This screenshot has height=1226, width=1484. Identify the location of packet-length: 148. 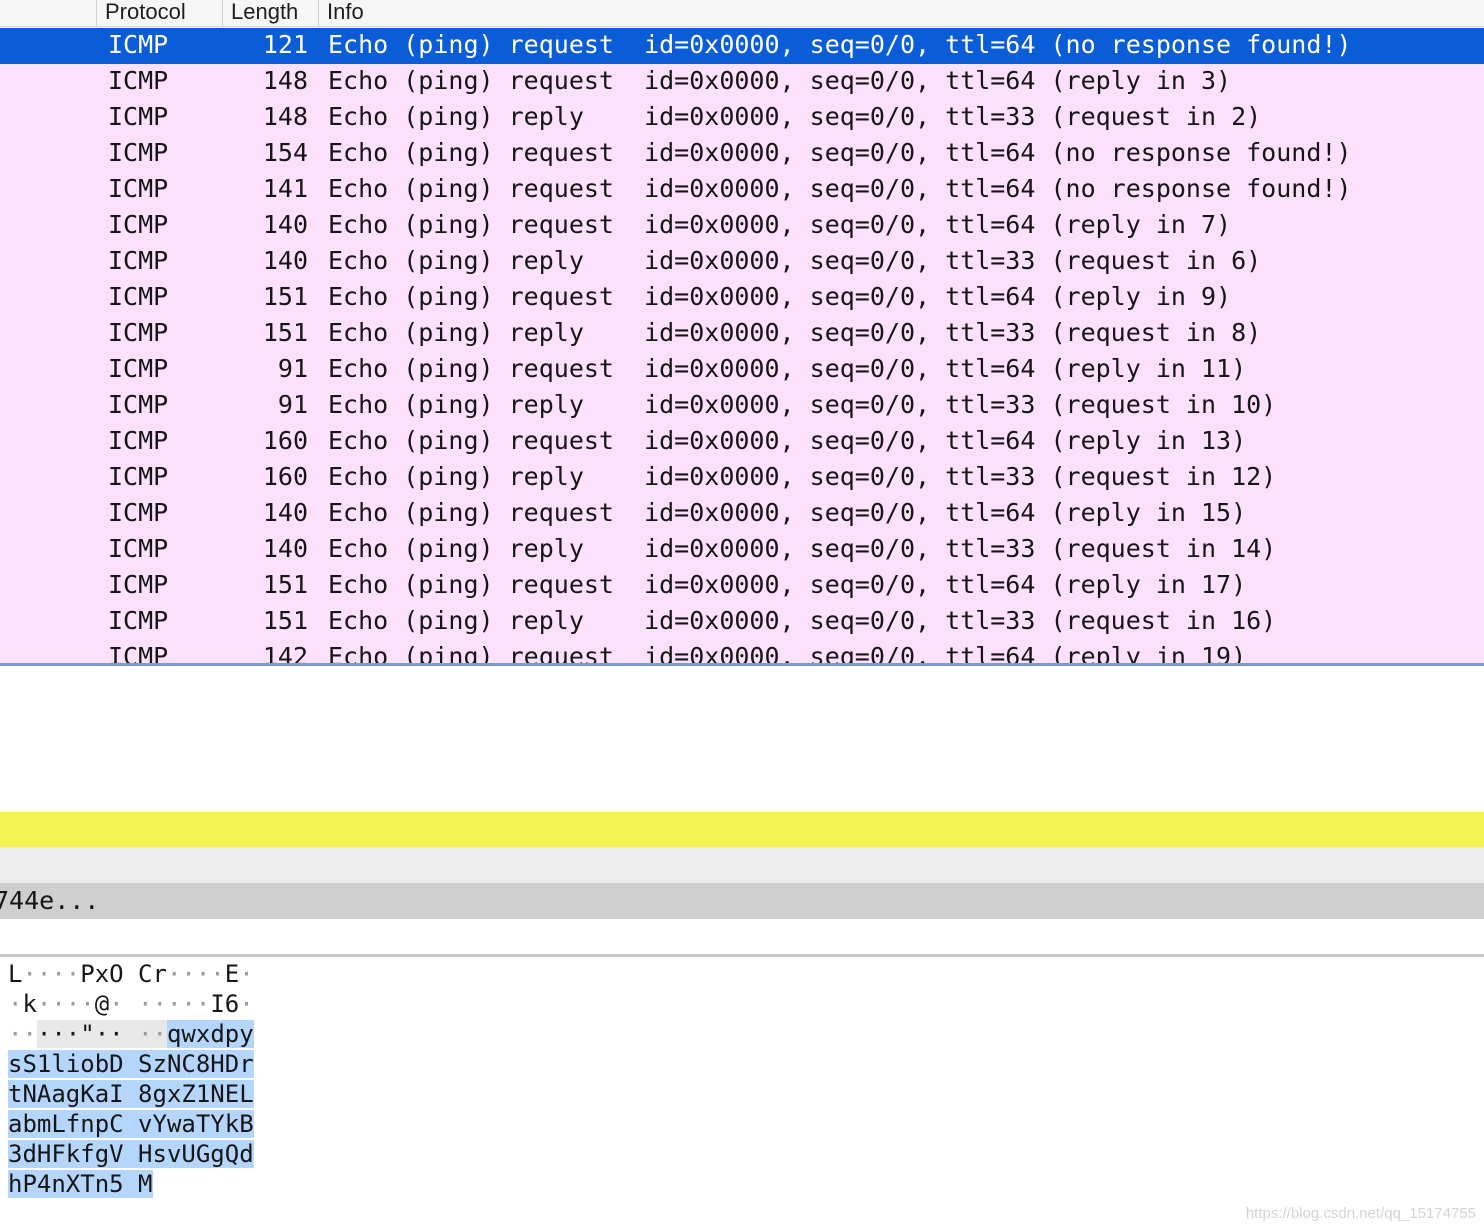
(285, 80).